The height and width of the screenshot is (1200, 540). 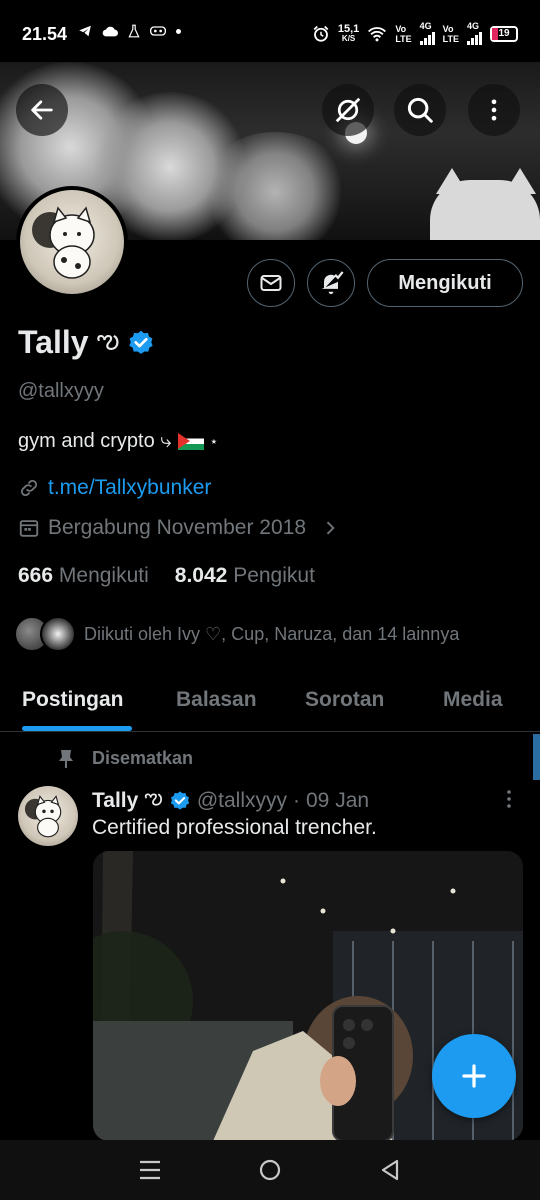 I want to click on more-options-button, so click(x=494, y=110).